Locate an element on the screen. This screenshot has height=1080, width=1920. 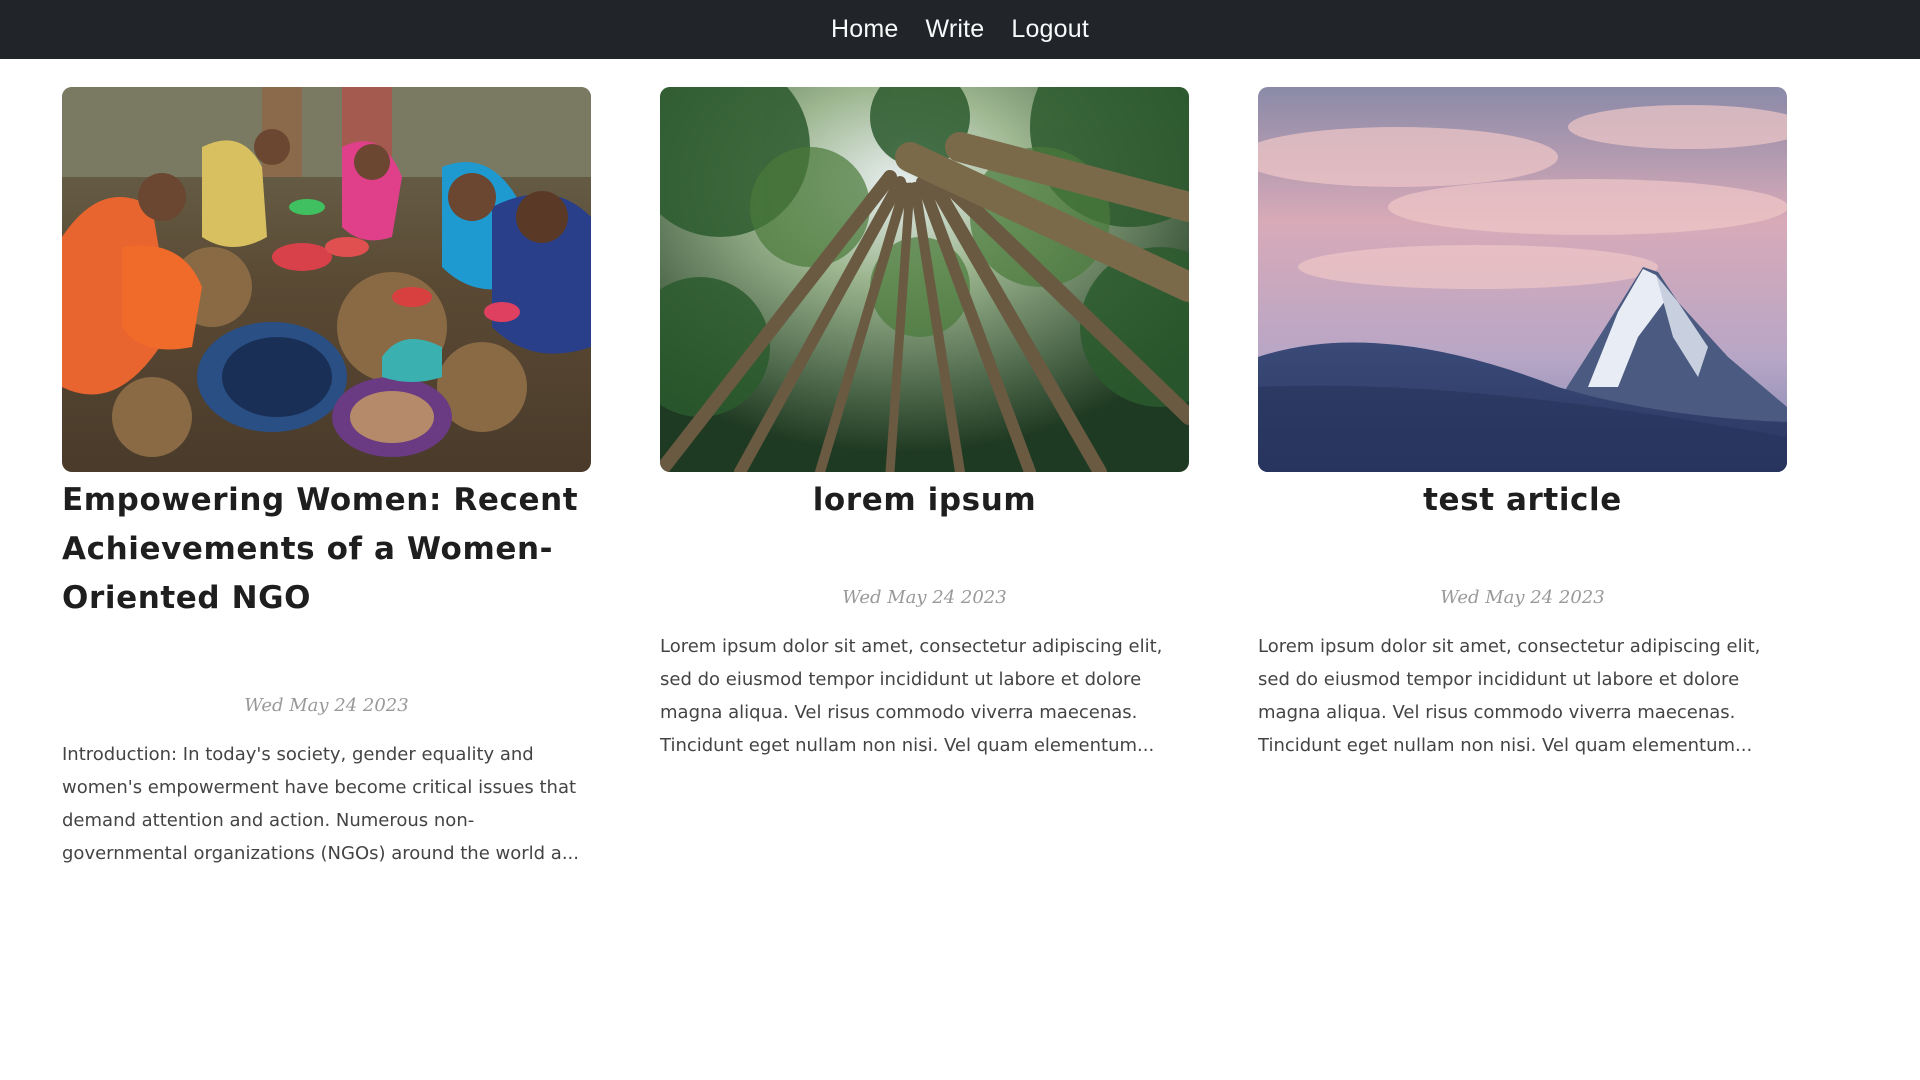
post-image-forest-canopy is located at coordinates (924, 279).